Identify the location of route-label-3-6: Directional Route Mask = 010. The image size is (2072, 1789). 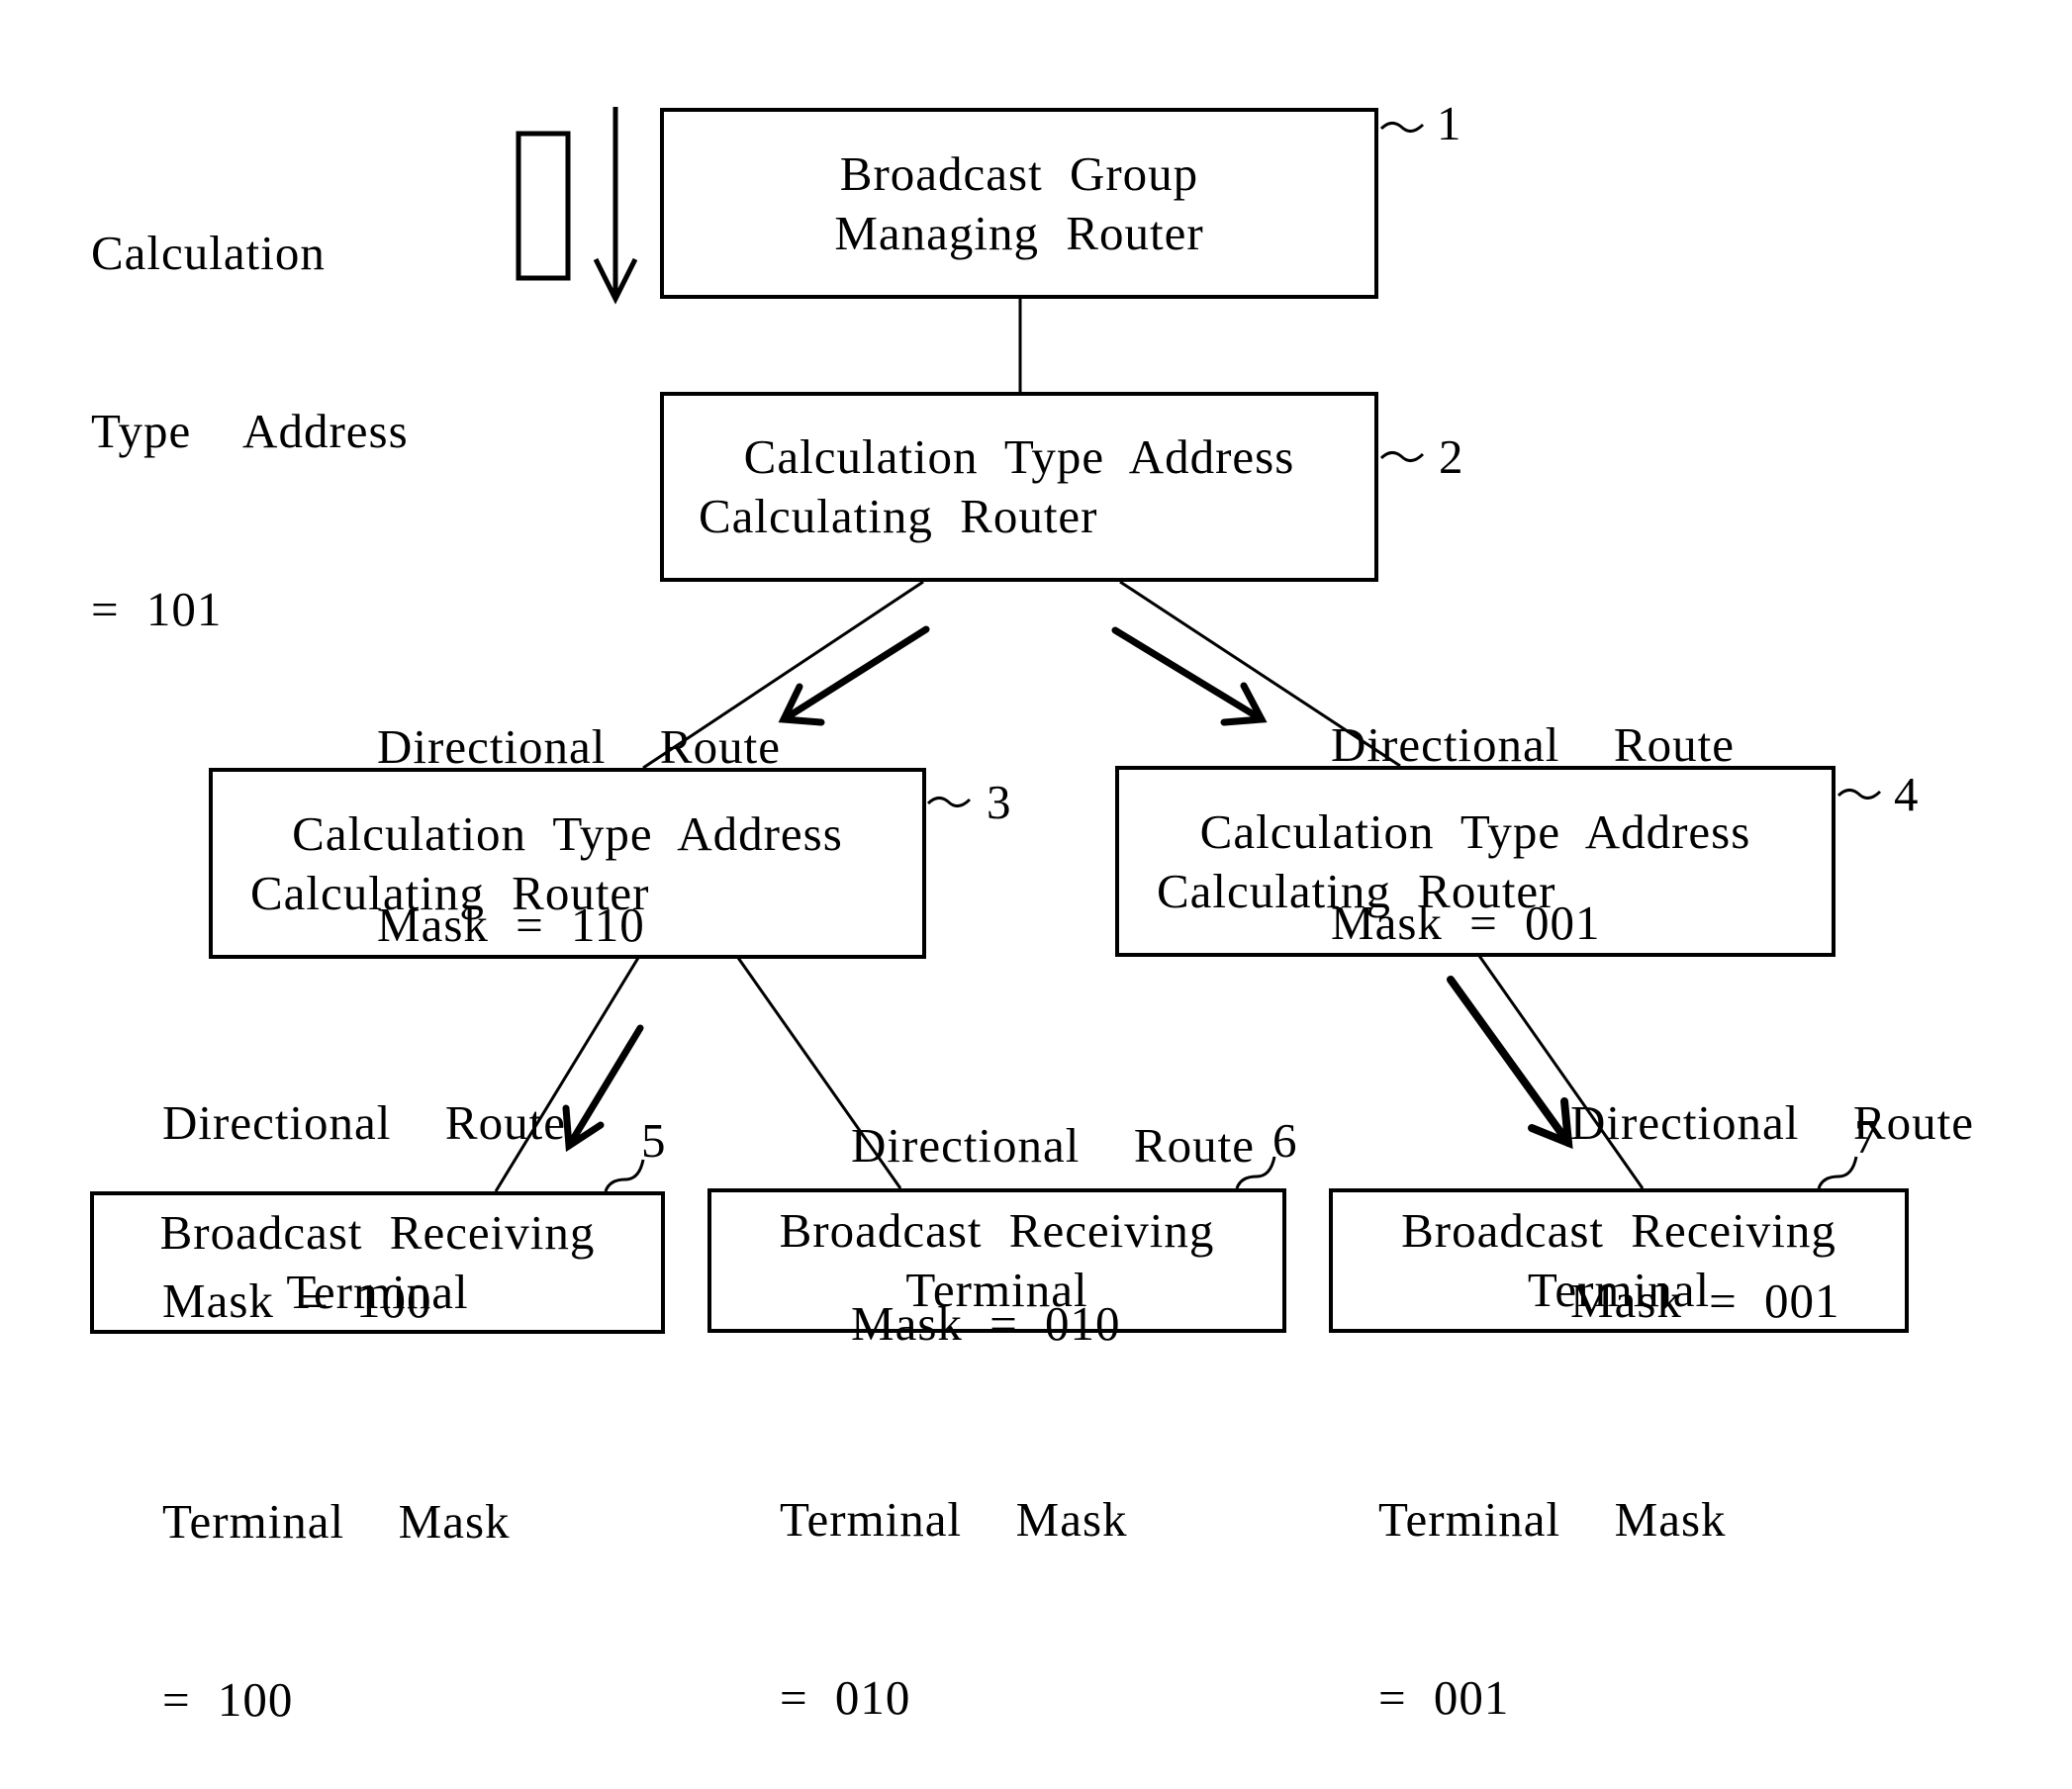
(1053, 1205).